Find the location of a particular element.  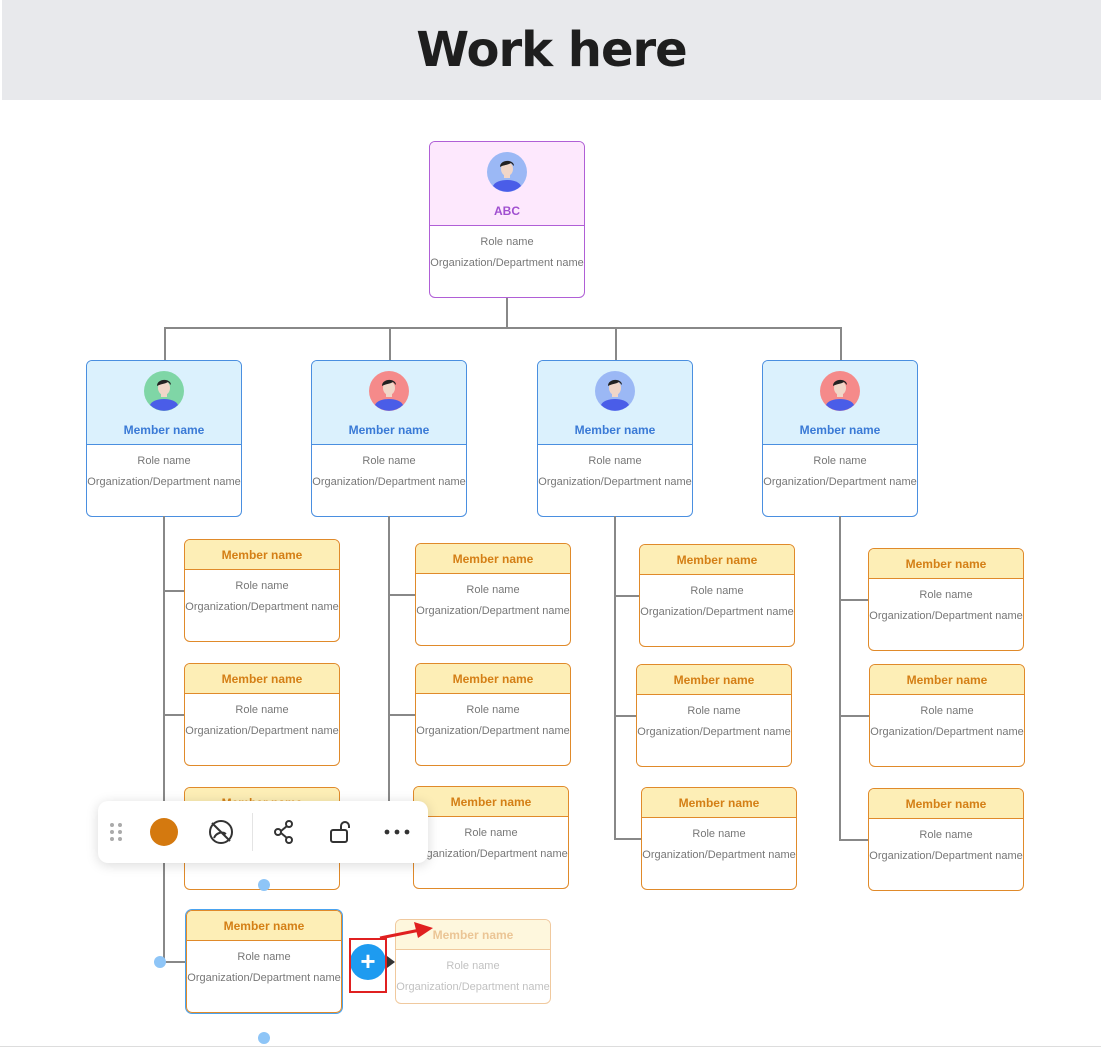

bottom-border is located at coordinates (550, 1046).